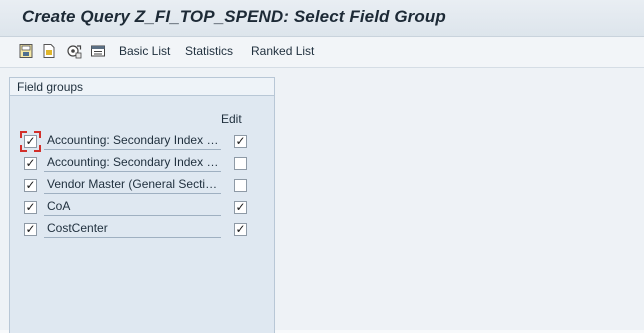  I want to click on document-icon, so click(49, 51).